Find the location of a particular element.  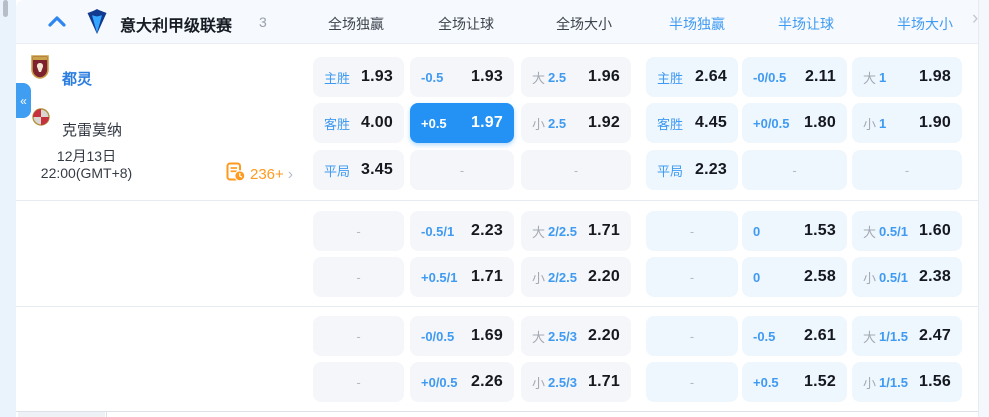

odds-value: 4.45 is located at coordinates (711, 122).